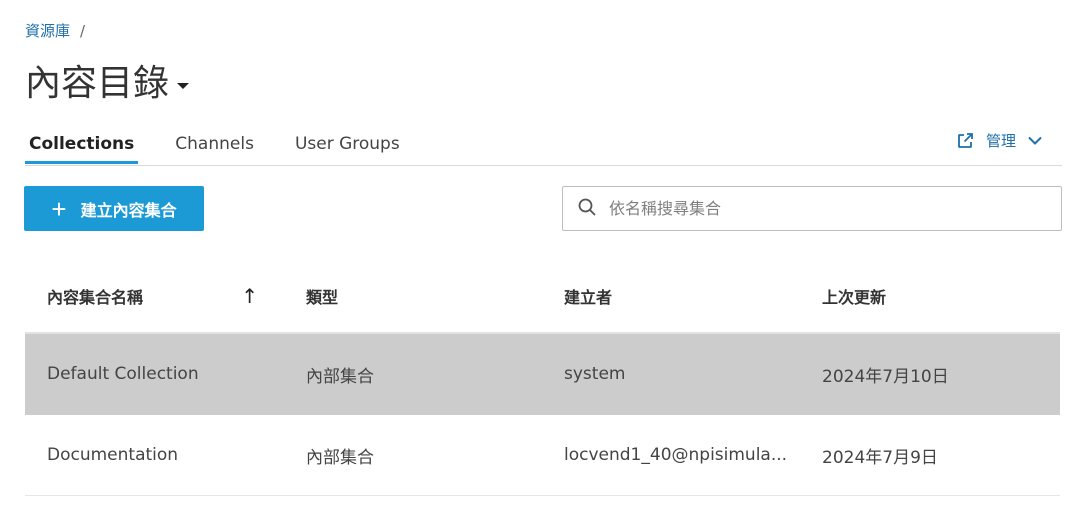  Describe the element at coordinates (47, 30) in the screenshot. I see `breadcrumb-library-link: 資源庫` at that location.